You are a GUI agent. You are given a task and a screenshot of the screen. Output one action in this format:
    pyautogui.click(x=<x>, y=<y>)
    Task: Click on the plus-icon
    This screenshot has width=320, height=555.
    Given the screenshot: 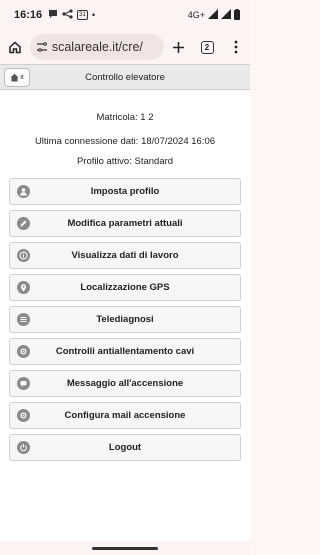 What is the action you would take?
    pyautogui.click(x=178, y=47)
    